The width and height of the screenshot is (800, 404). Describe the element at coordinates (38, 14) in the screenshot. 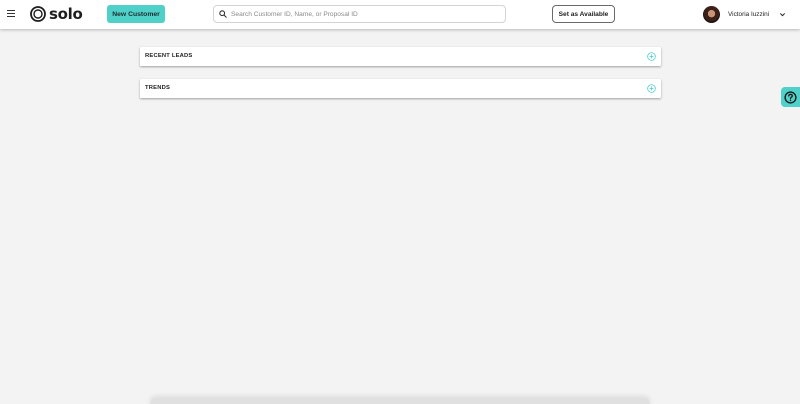

I see `logo-mark-icon` at that location.